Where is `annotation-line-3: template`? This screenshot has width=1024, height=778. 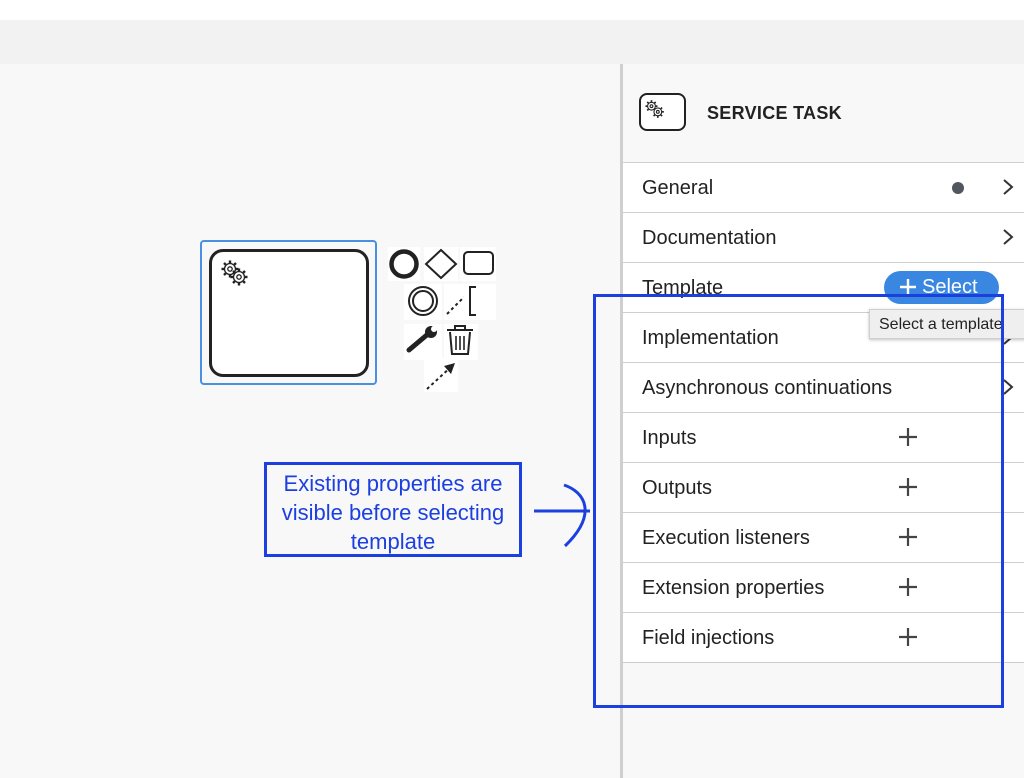 annotation-line-3: template is located at coordinates (393, 541).